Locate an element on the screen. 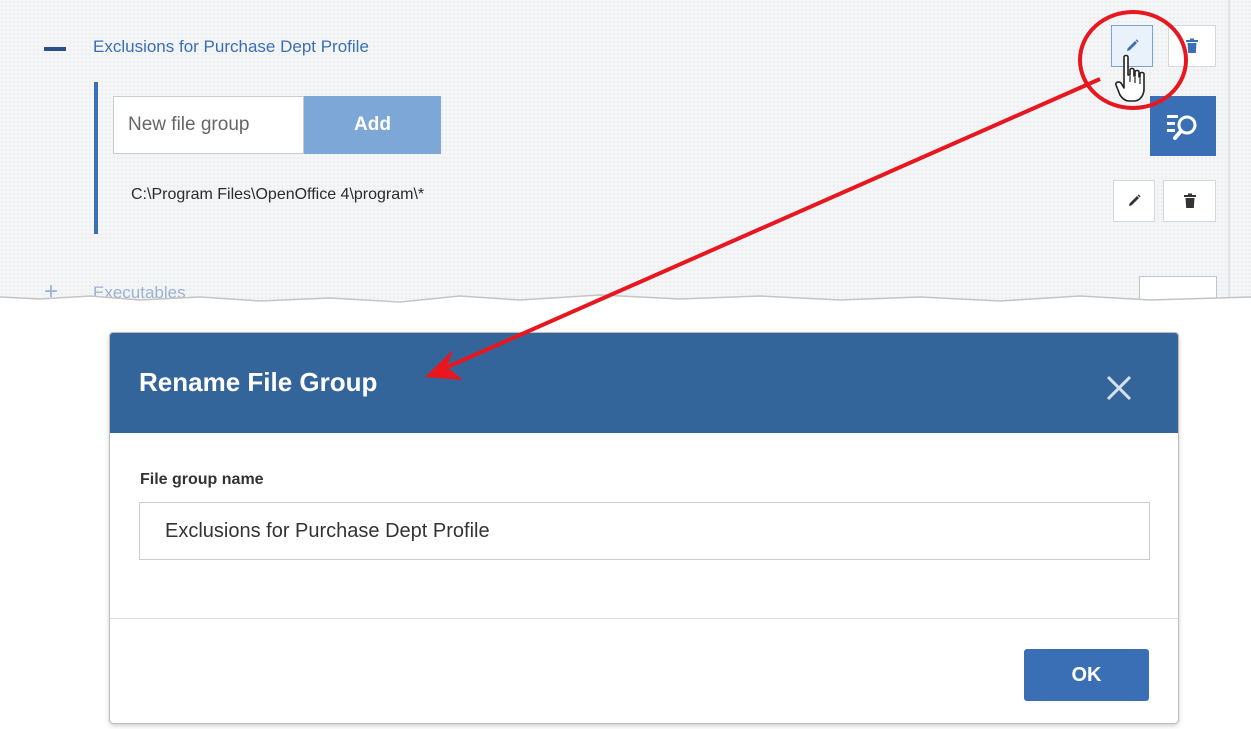  dialog-footer-divider is located at coordinates (644, 618).